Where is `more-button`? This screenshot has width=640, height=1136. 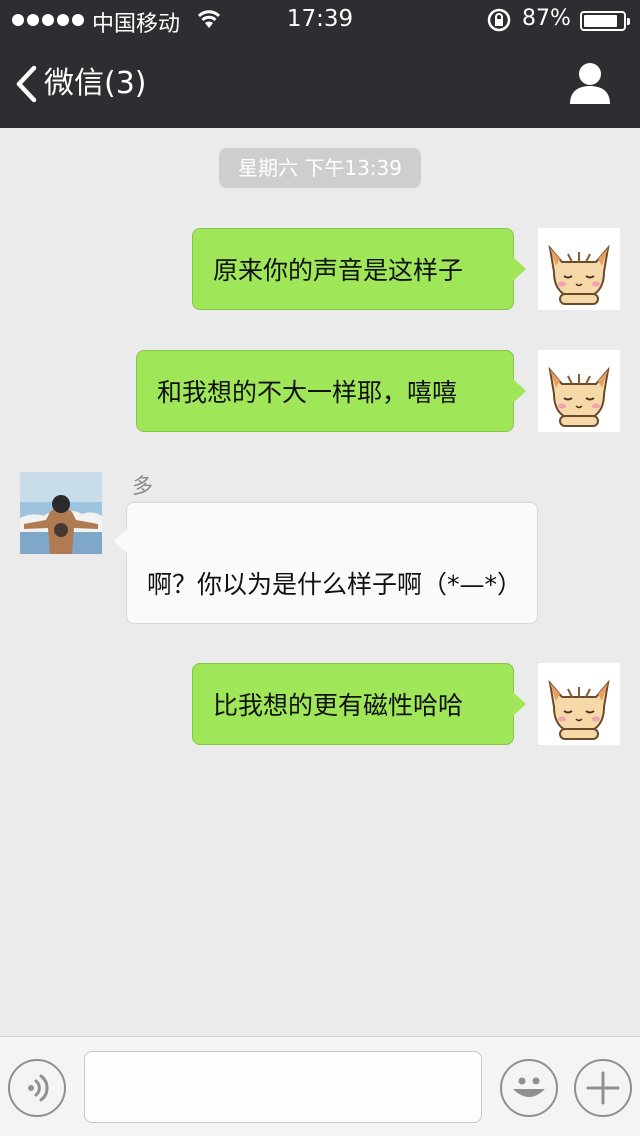 more-button is located at coordinates (603, 1088).